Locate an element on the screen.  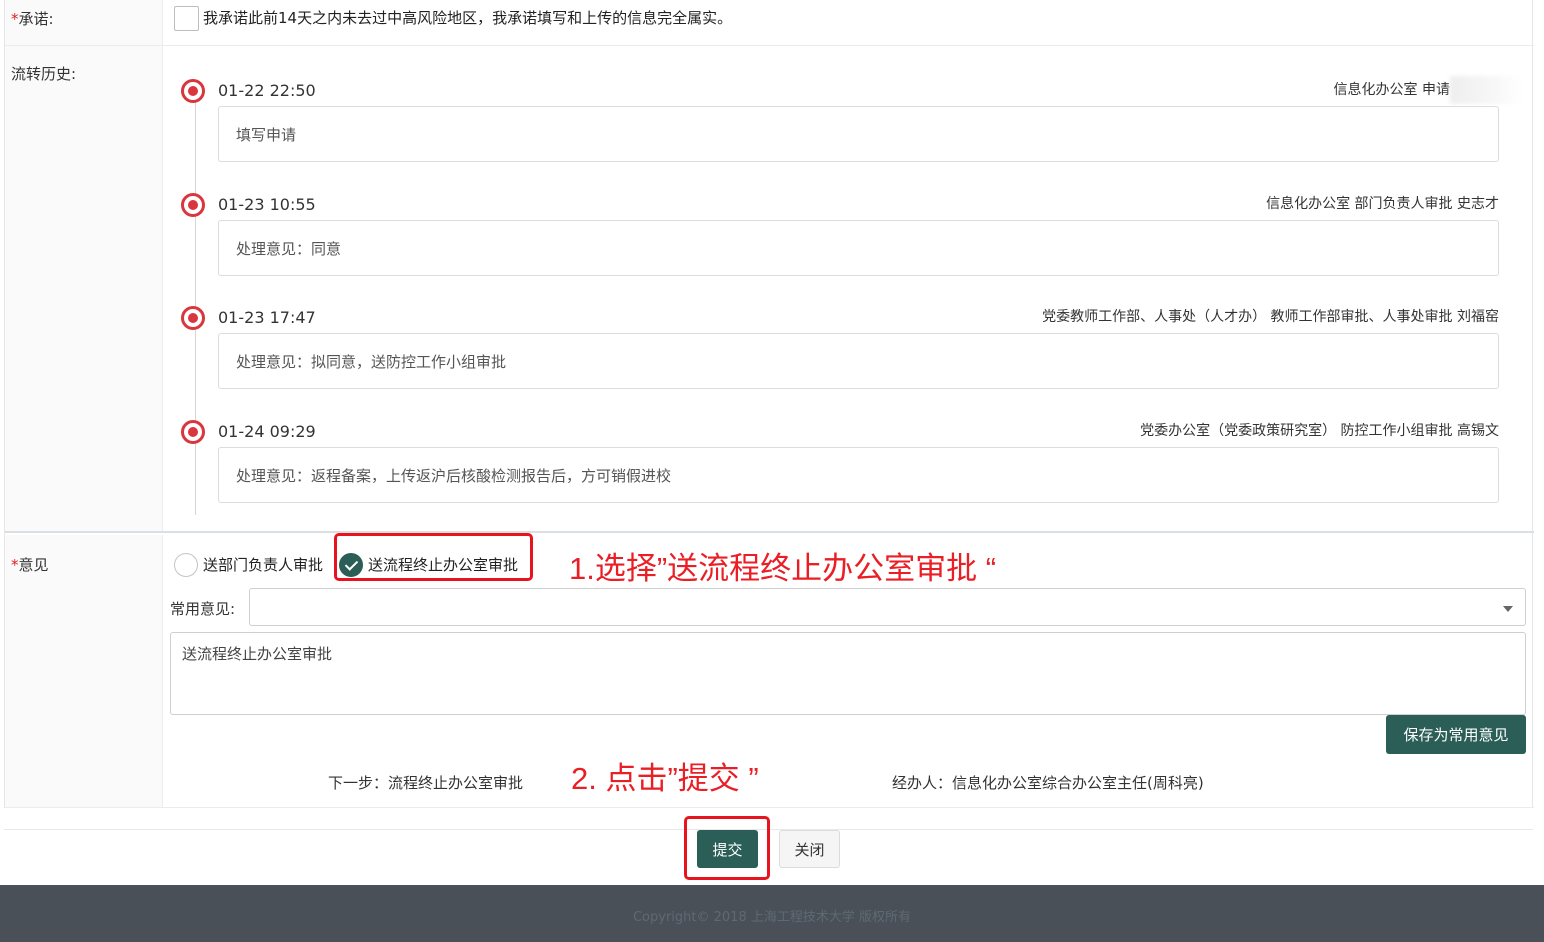
timeline-comment: 填写申请 is located at coordinates (858, 134).